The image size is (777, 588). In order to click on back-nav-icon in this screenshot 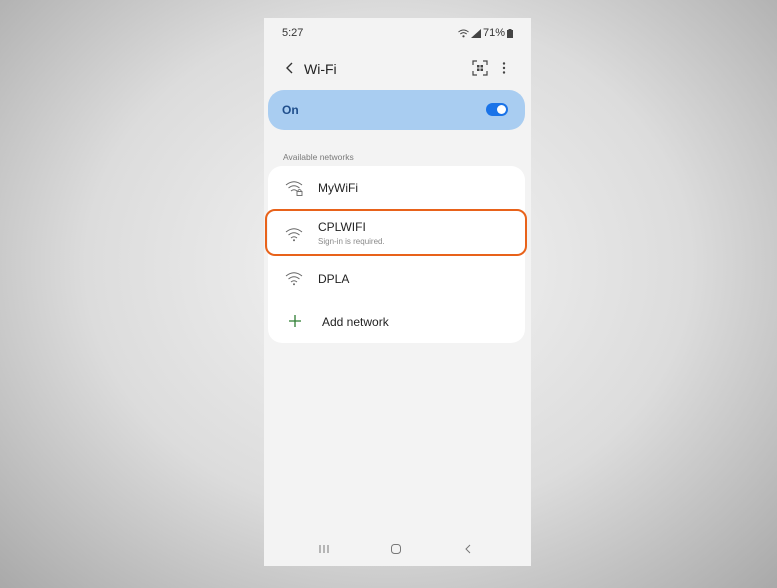, I will do `click(468, 549)`.